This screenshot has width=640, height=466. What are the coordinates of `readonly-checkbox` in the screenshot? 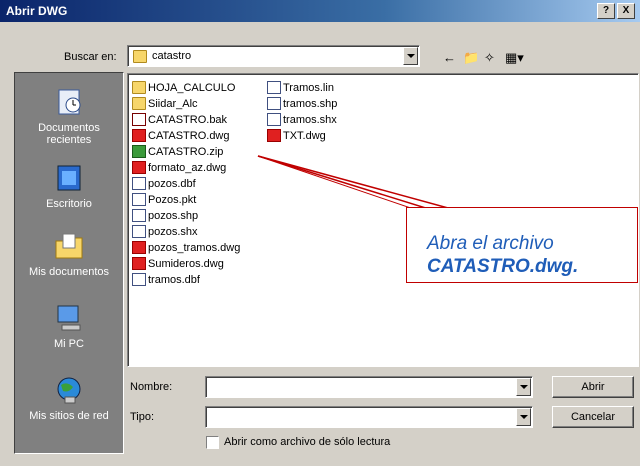 It's located at (212, 442).